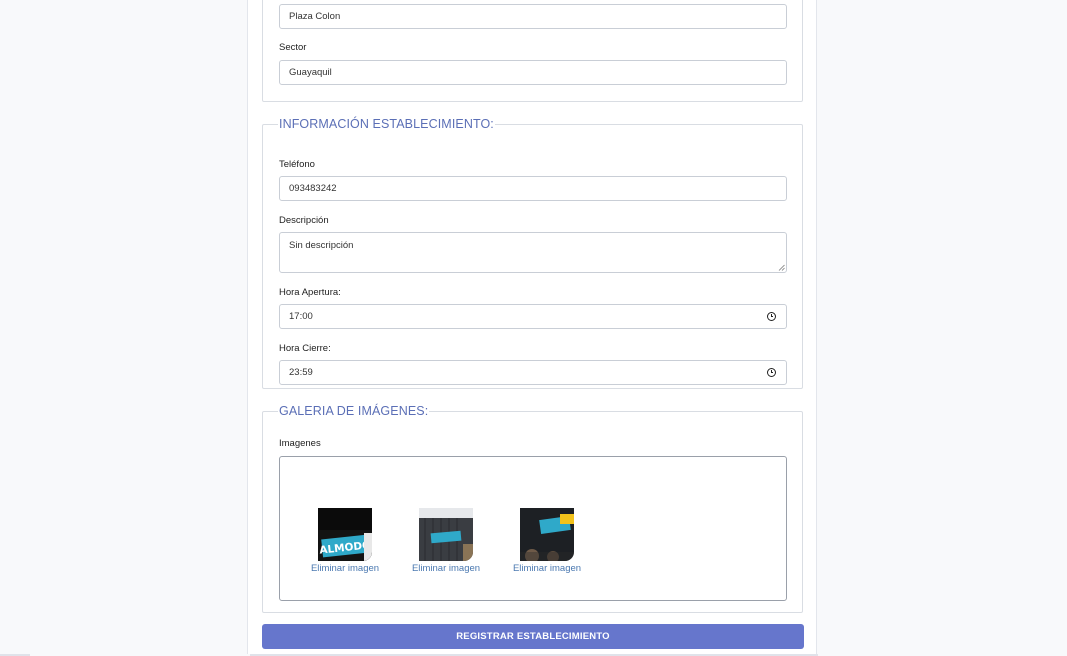  Describe the element at coordinates (293, 47) in the screenshot. I see `sector-label: Sector` at that location.